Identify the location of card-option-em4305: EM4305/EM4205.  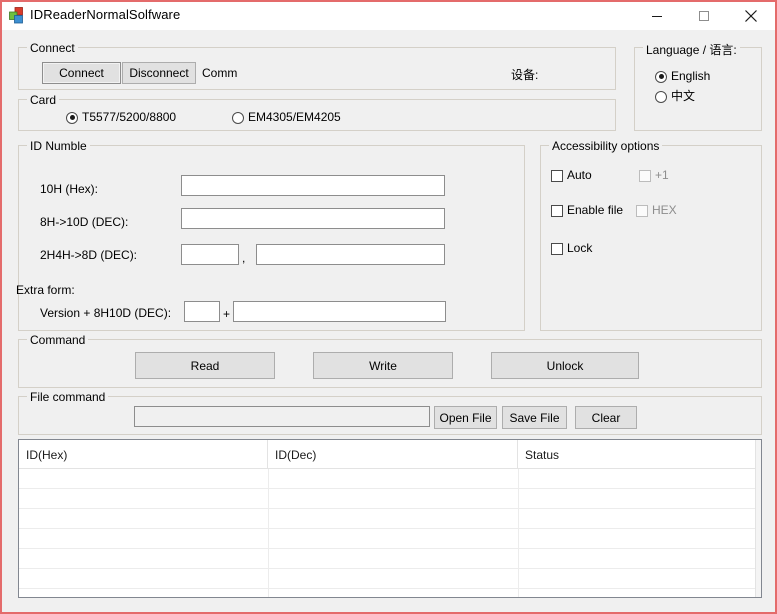
(286, 117).